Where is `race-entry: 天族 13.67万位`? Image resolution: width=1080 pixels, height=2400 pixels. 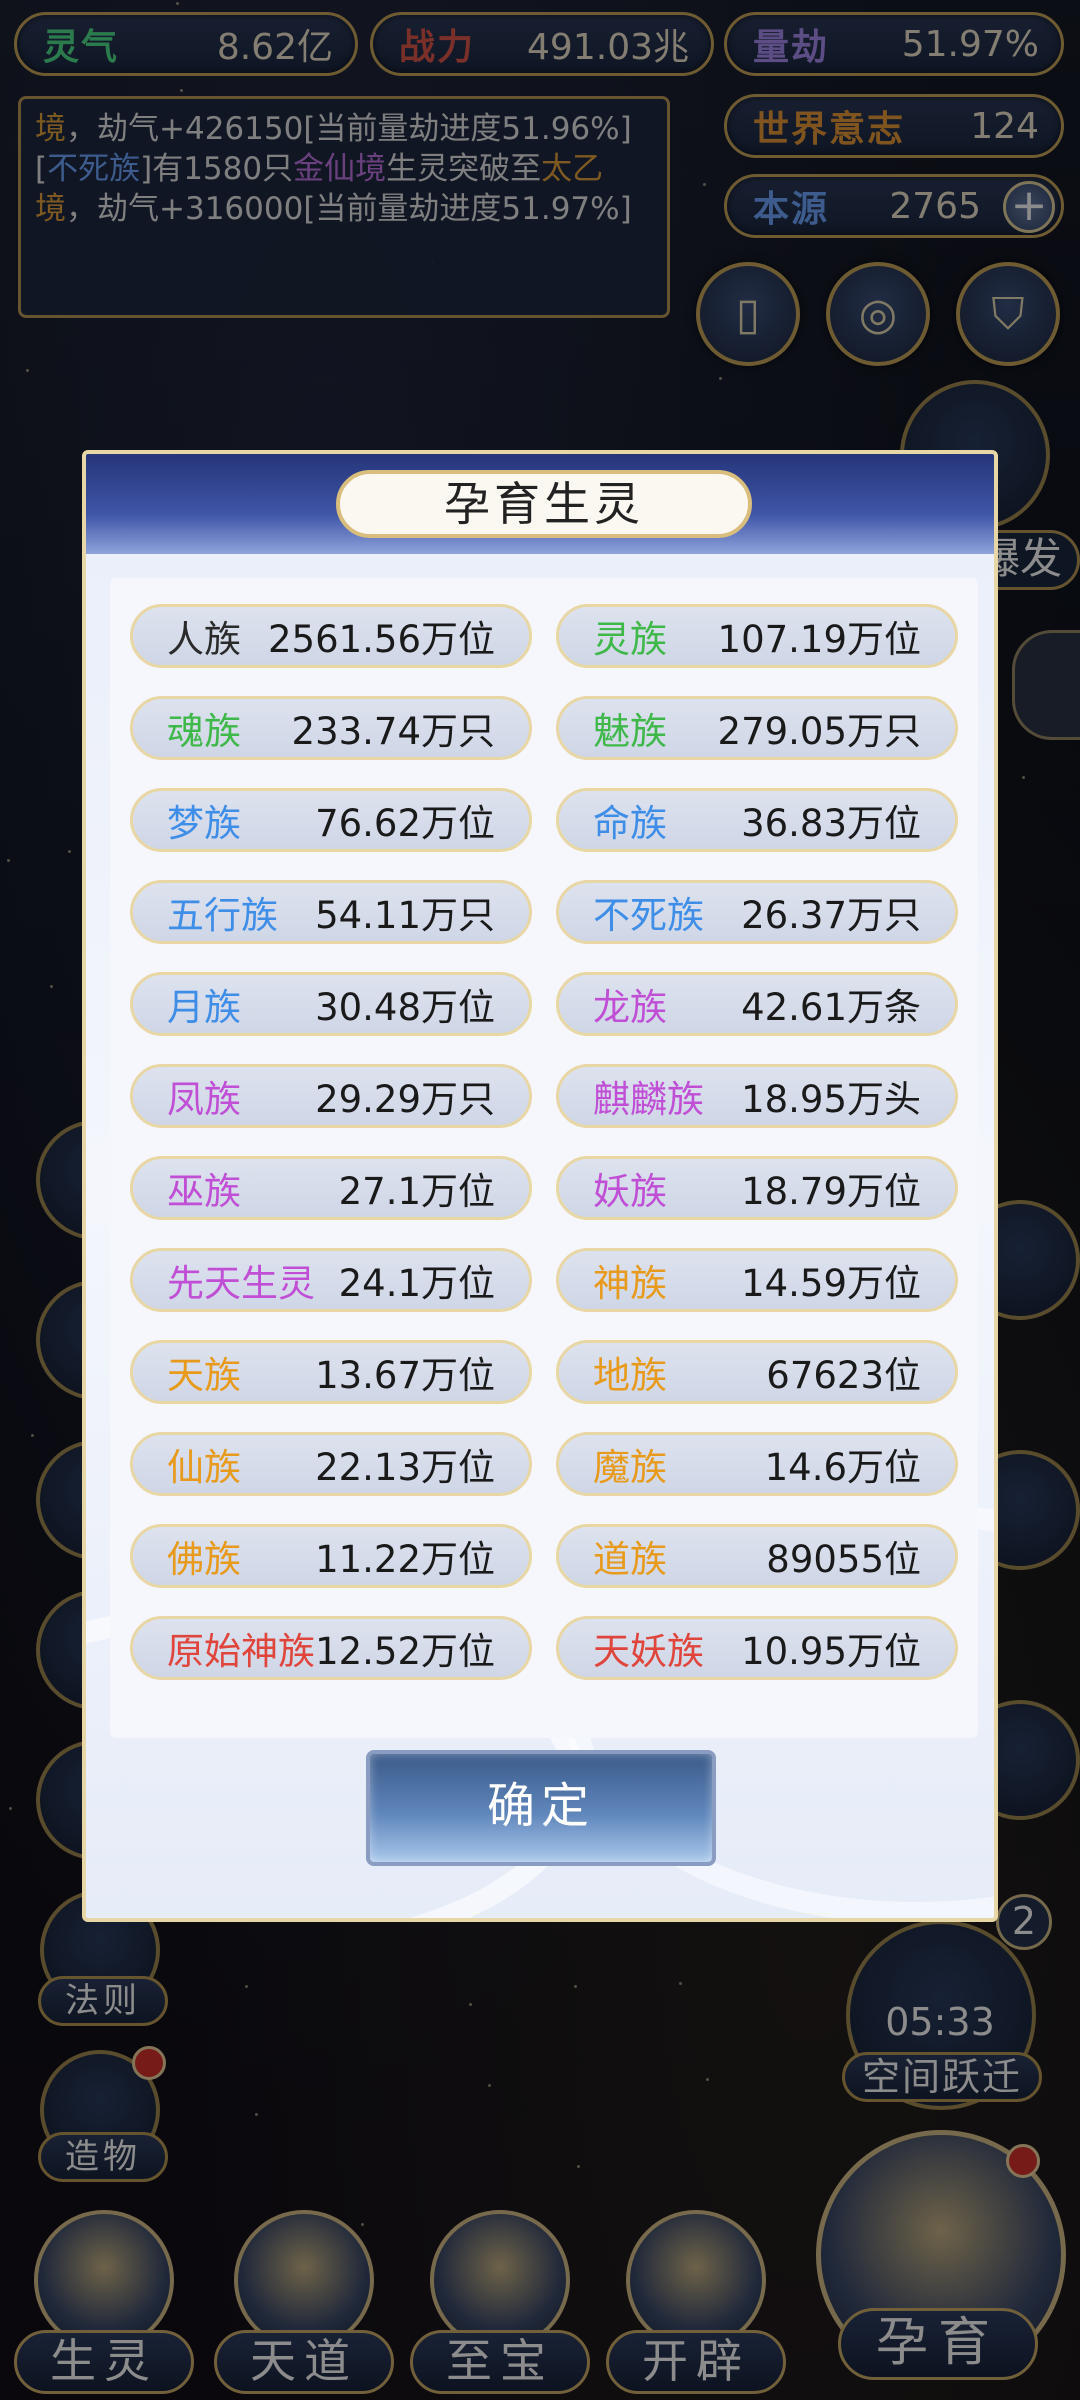 race-entry: 天族 13.67万位 is located at coordinates (331, 1372).